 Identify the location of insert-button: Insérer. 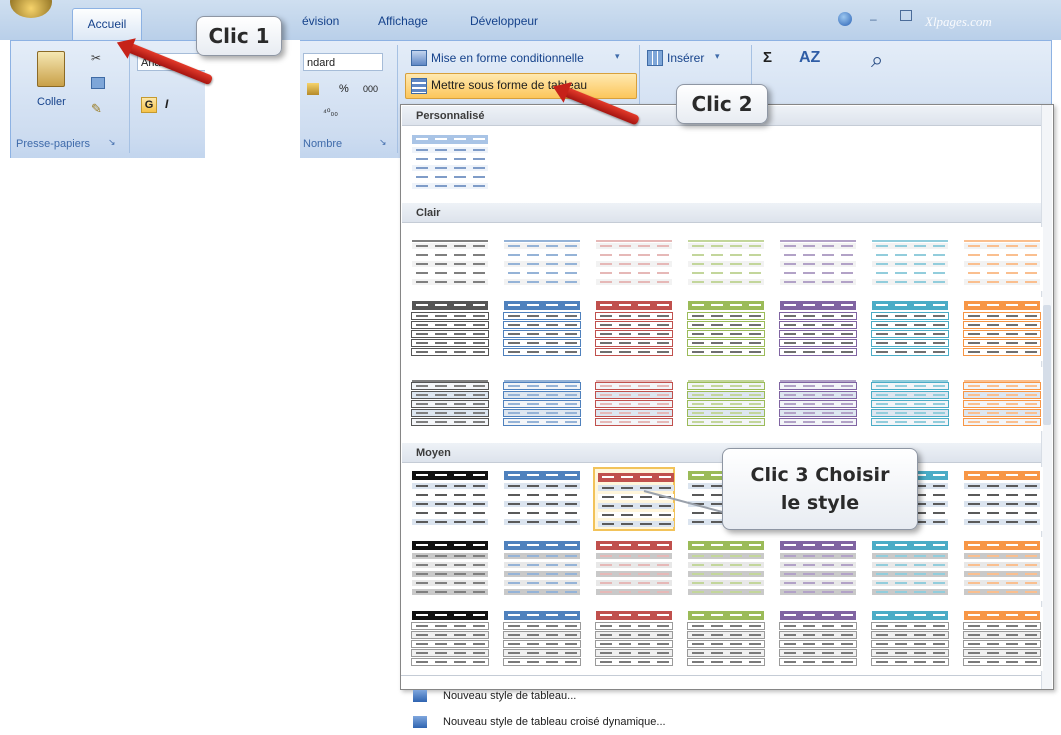
(685, 58).